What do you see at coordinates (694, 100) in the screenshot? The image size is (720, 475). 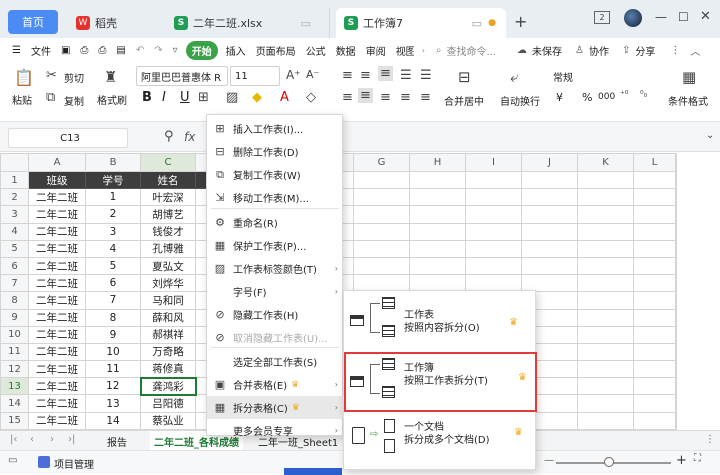 I see `conditional-format-button: 条件格式` at bounding box center [694, 100].